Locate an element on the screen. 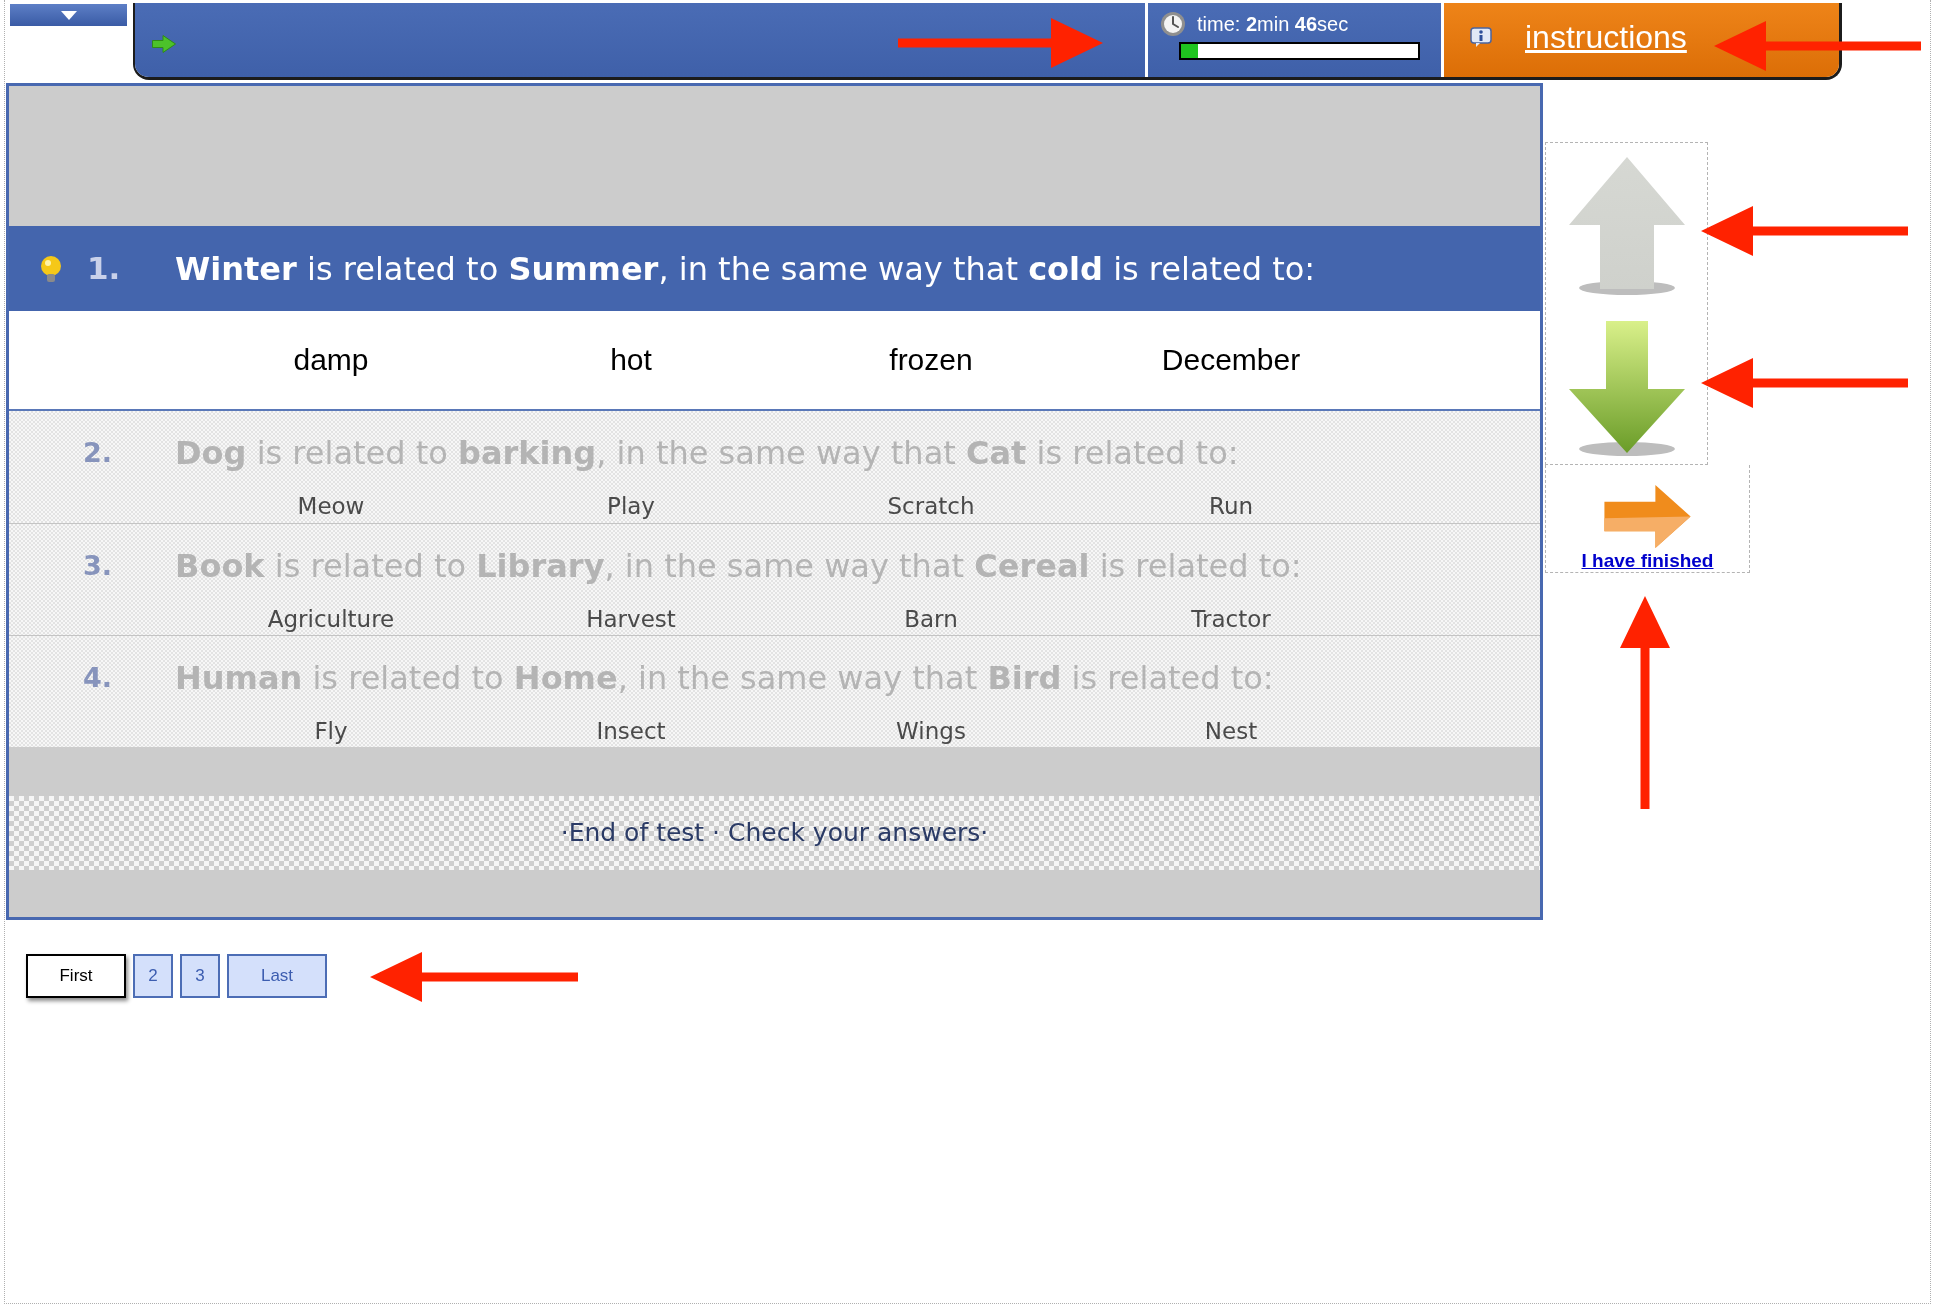 This screenshot has width=1936, height=1310. answer-option: Barn is located at coordinates (931, 619).